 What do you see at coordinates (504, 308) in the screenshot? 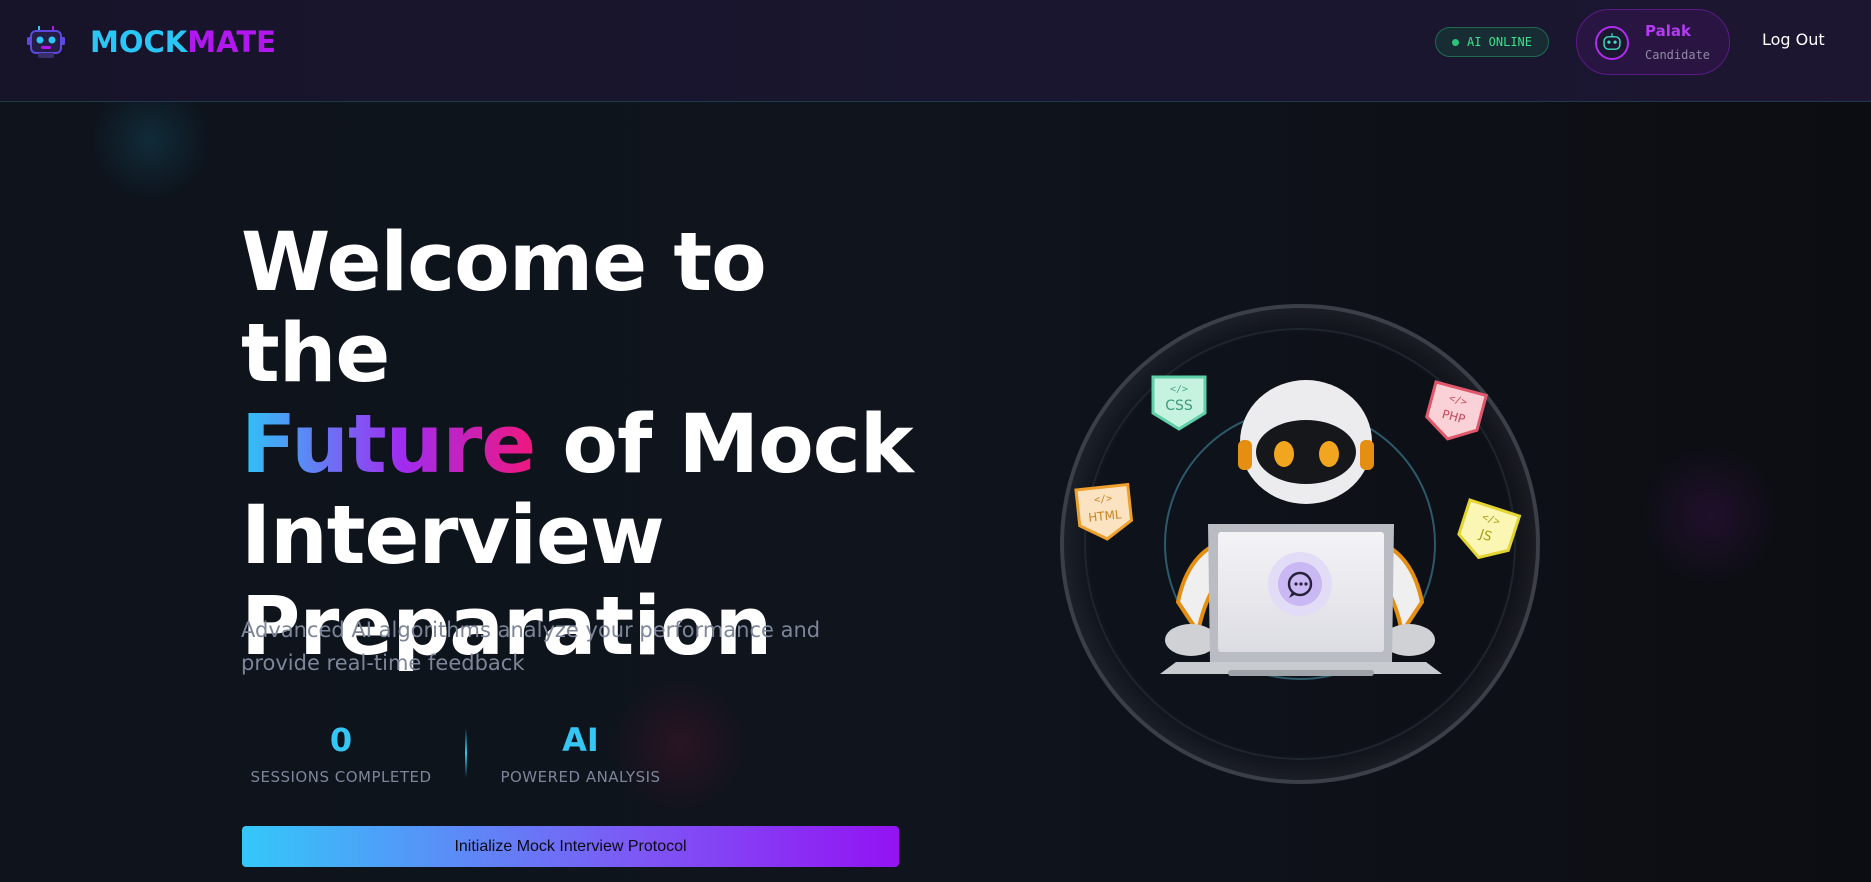
I see `hero-title-line-1: Welcome to the` at bounding box center [504, 308].